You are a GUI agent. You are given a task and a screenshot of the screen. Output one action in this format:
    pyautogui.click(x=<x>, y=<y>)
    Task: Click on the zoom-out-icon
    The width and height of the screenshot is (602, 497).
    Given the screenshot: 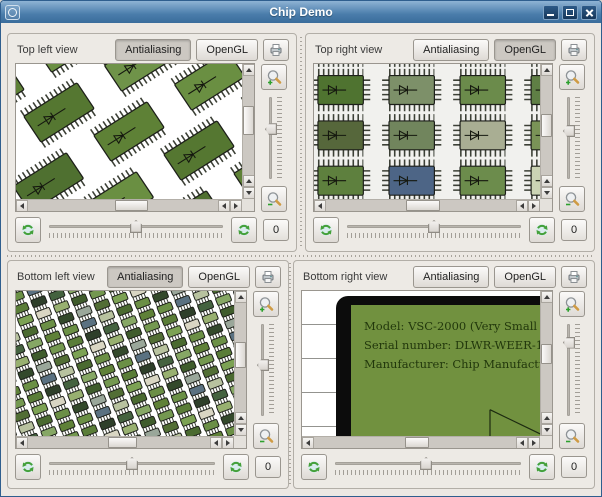 What is the action you would take?
    pyautogui.click(x=274, y=198)
    